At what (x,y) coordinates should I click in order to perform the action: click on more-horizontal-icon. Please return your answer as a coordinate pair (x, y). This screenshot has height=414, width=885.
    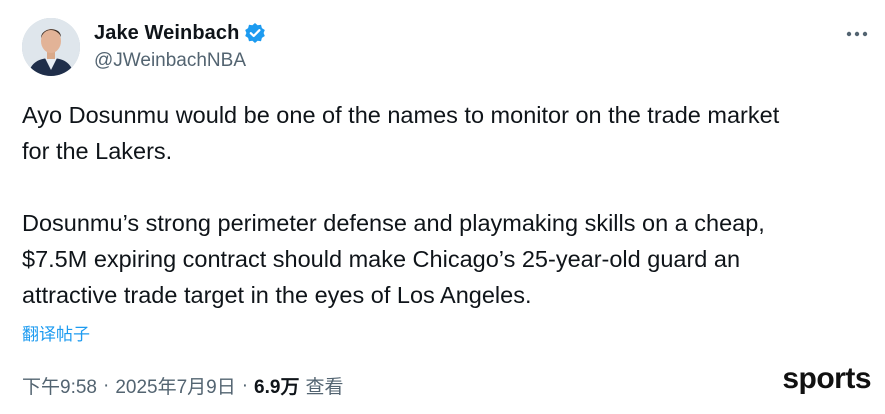
    Looking at the image, I should click on (857, 34).